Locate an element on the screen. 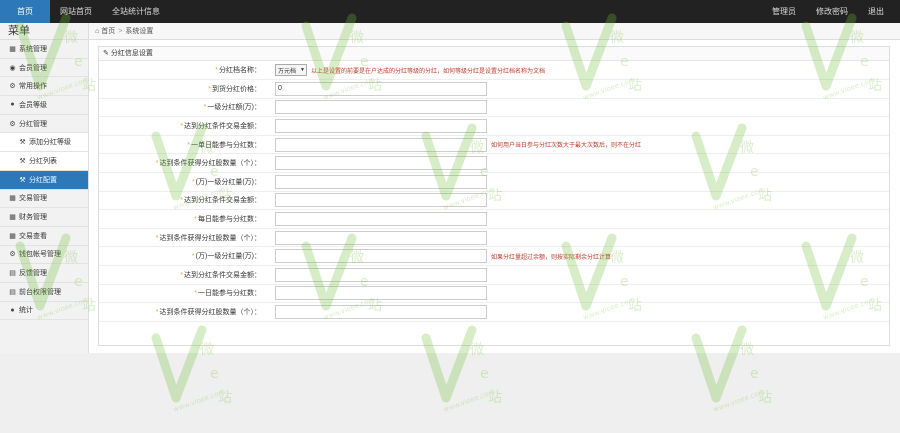 The height and width of the screenshot is (433, 900). form-label: *到货分红价格： is located at coordinates (183, 89).